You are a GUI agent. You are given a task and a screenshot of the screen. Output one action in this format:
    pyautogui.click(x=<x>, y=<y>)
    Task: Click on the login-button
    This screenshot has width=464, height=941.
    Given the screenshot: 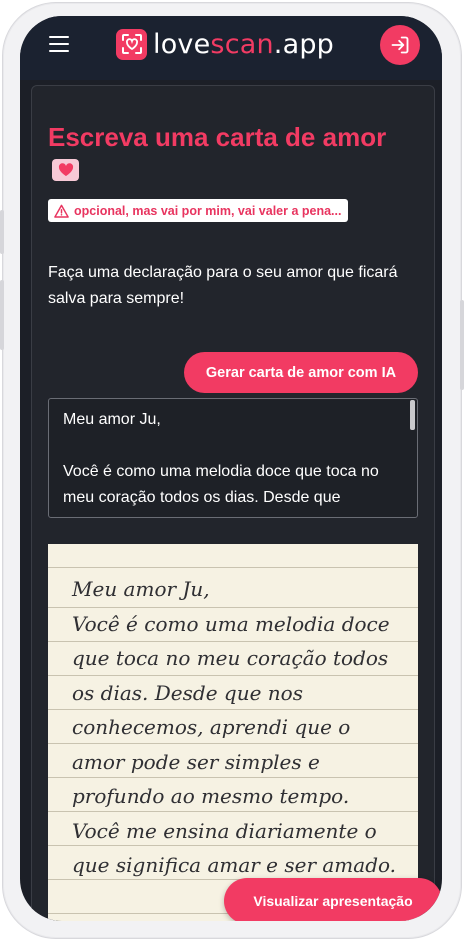 What is the action you would take?
    pyautogui.click(x=400, y=45)
    